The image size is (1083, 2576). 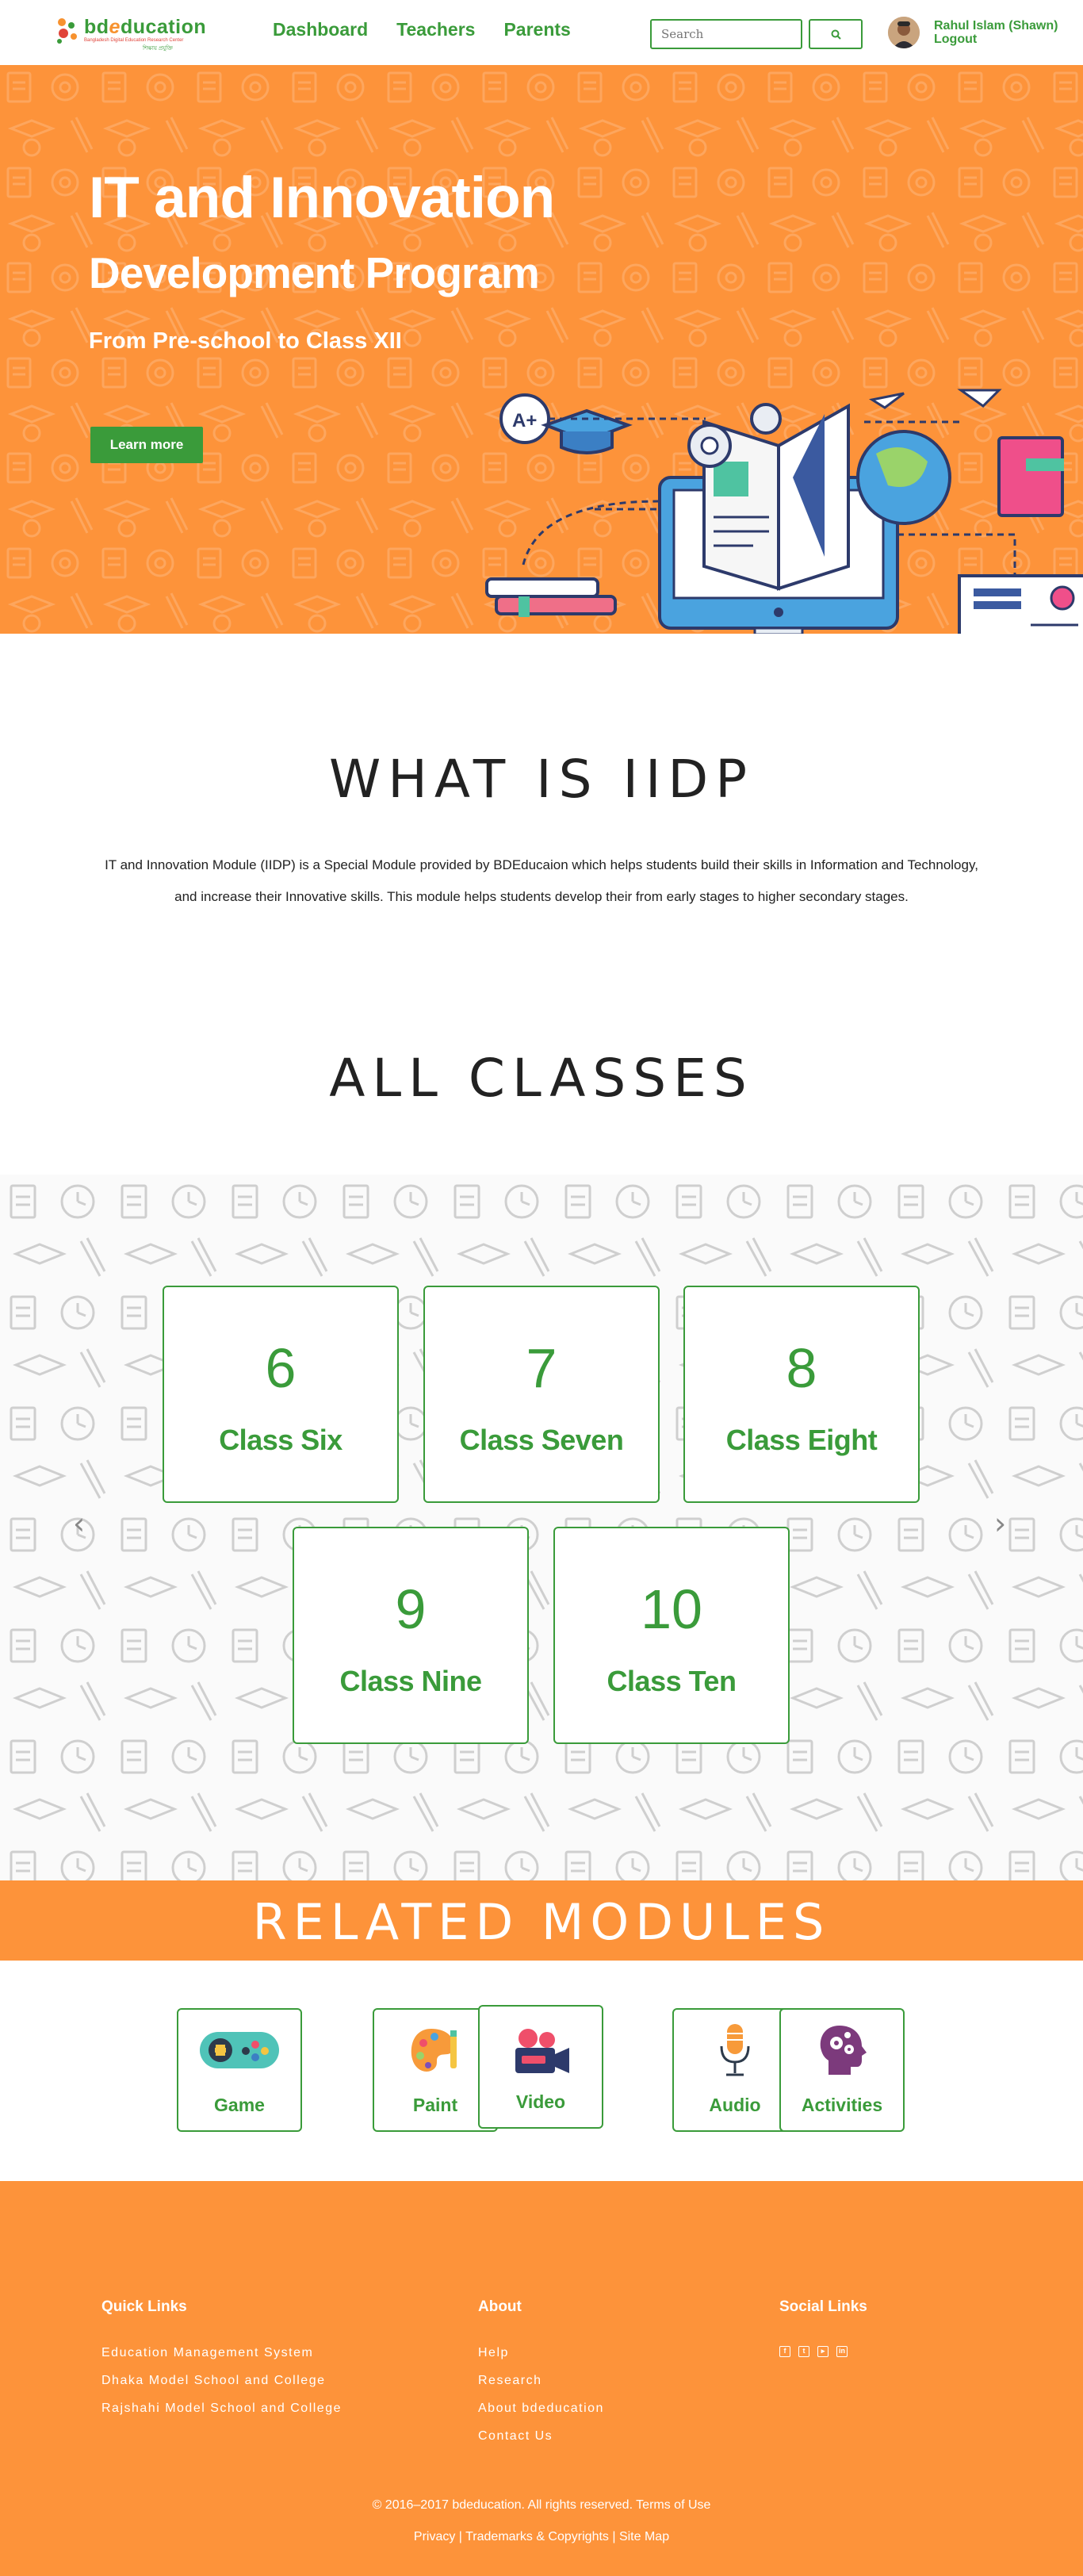 I want to click on all-classes-heading: ALL CLASSES, so click(x=541, y=1078).